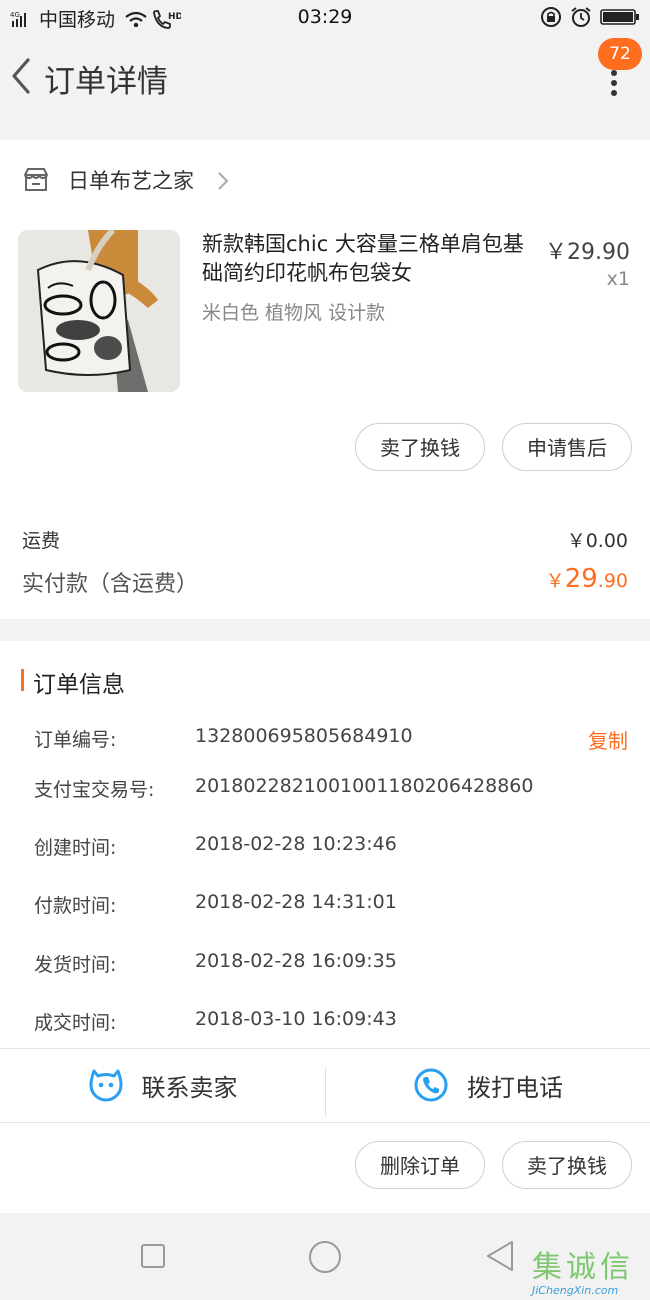 The width and height of the screenshot is (650, 1300). I want to click on shipped-time-label: 发货时间:, so click(75, 965).